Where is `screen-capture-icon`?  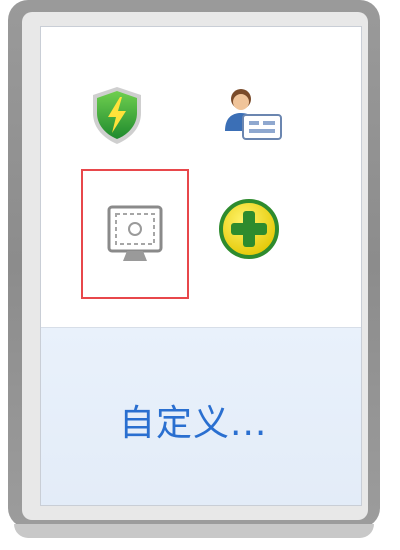
screen-capture-icon is located at coordinates (135, 233).